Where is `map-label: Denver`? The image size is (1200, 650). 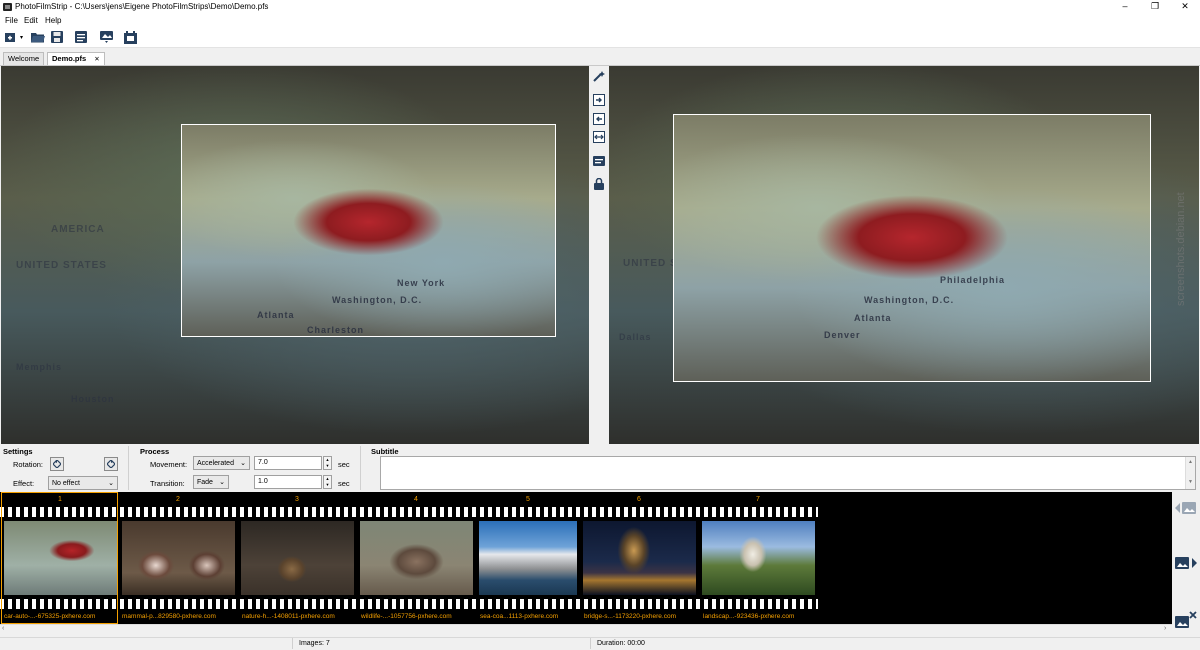
map-label: Denver is located at coordinates (842, 335).